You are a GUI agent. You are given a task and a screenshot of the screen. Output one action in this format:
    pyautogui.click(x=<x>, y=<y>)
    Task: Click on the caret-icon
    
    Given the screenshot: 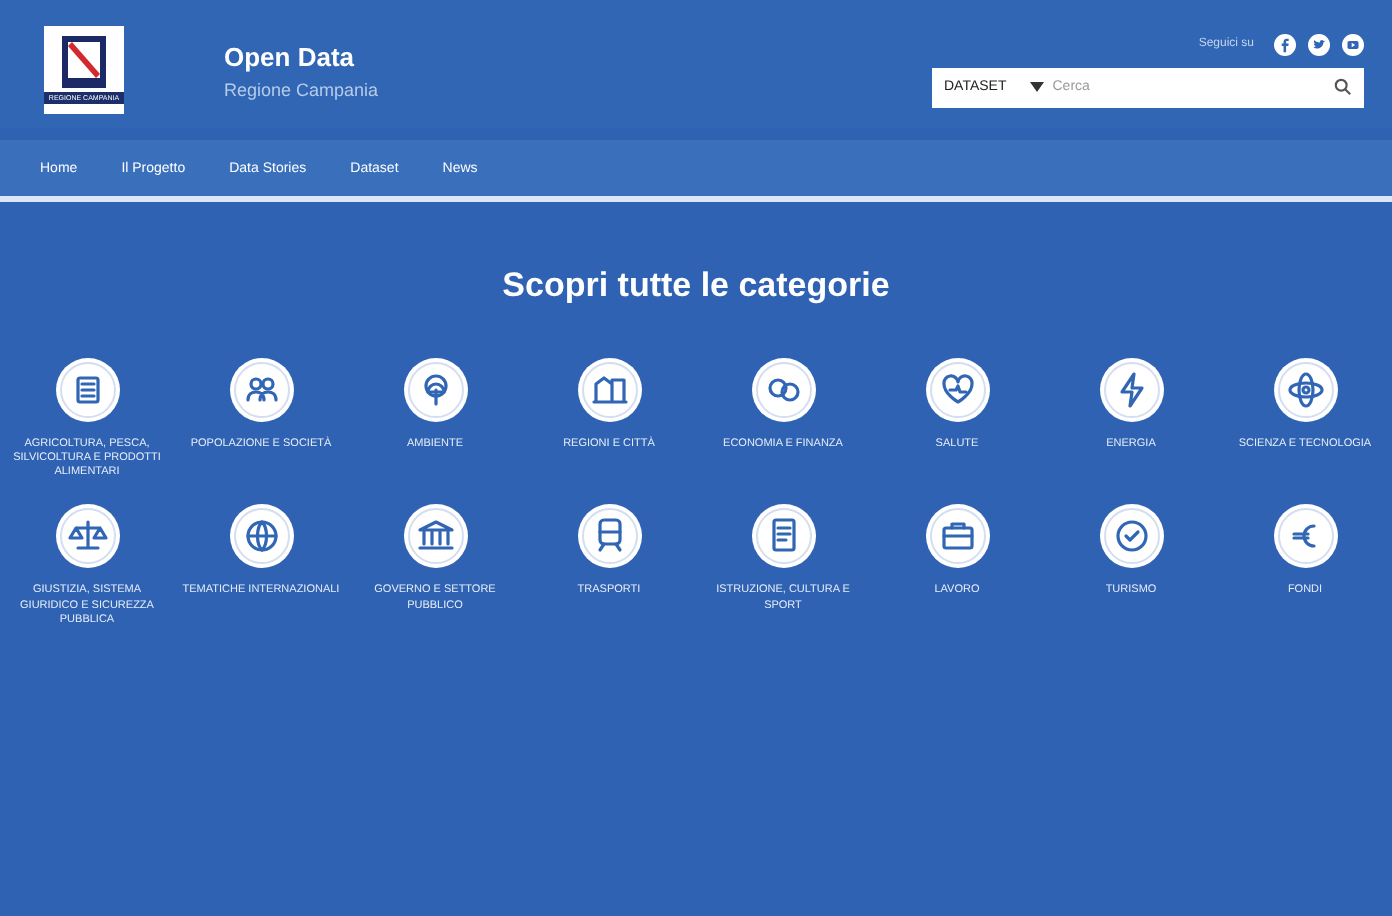 What is the action you would take?
    pyautogui.click(x=1037, y=87)
    